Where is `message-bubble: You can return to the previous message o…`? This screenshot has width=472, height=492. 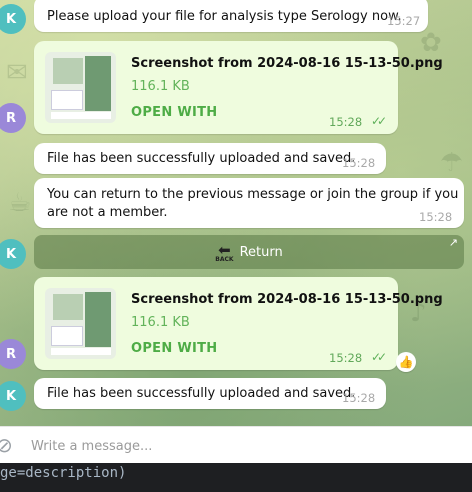
message-bubble: You can return to the previous message o… is located at coordinates (249, 203).